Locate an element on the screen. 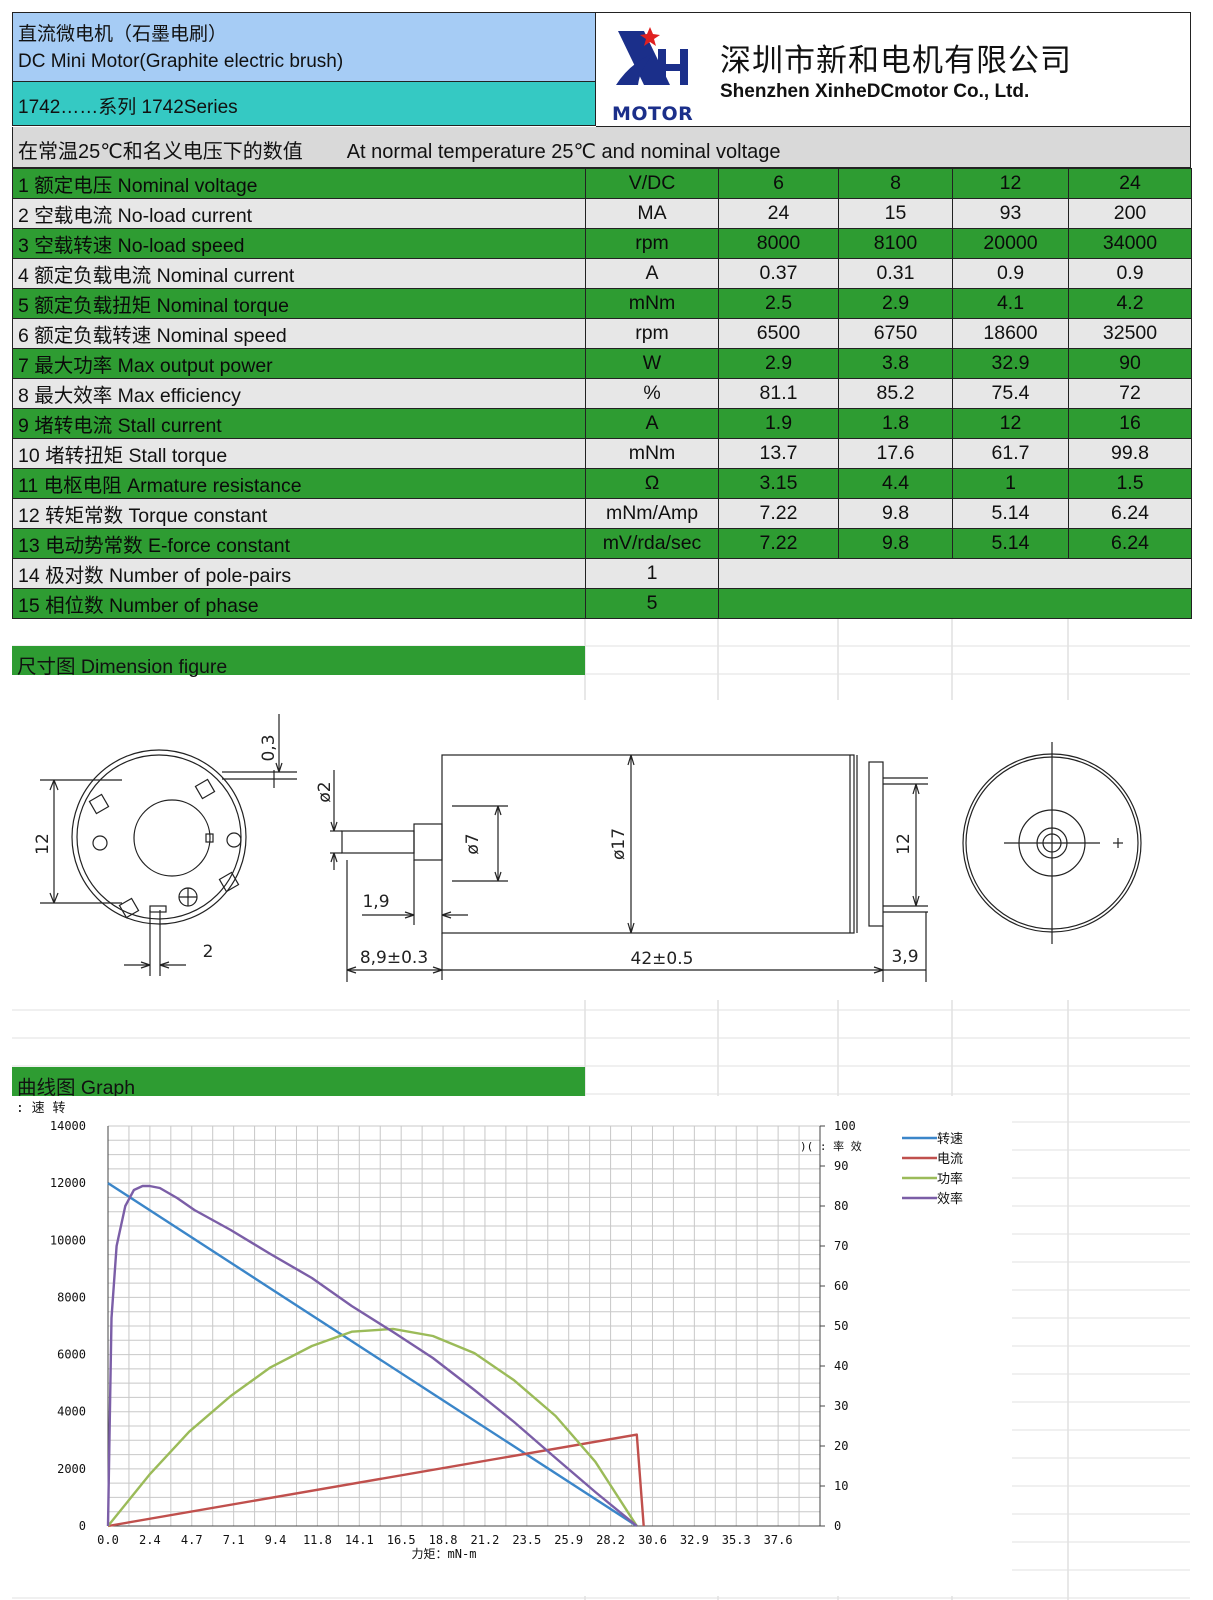 The height and width of the screenshot is (1600, 1213). spec-label: 14 极对数 Number of pole-pairs is located at coordinates (299, 573).